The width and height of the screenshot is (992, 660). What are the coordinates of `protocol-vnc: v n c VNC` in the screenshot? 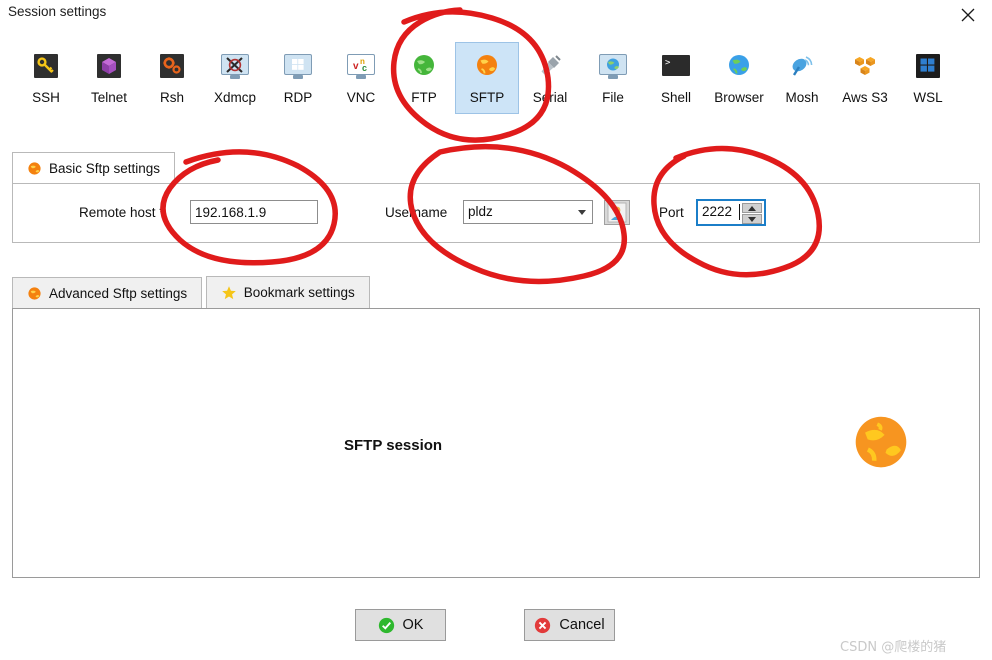 It's located at (361, 78).